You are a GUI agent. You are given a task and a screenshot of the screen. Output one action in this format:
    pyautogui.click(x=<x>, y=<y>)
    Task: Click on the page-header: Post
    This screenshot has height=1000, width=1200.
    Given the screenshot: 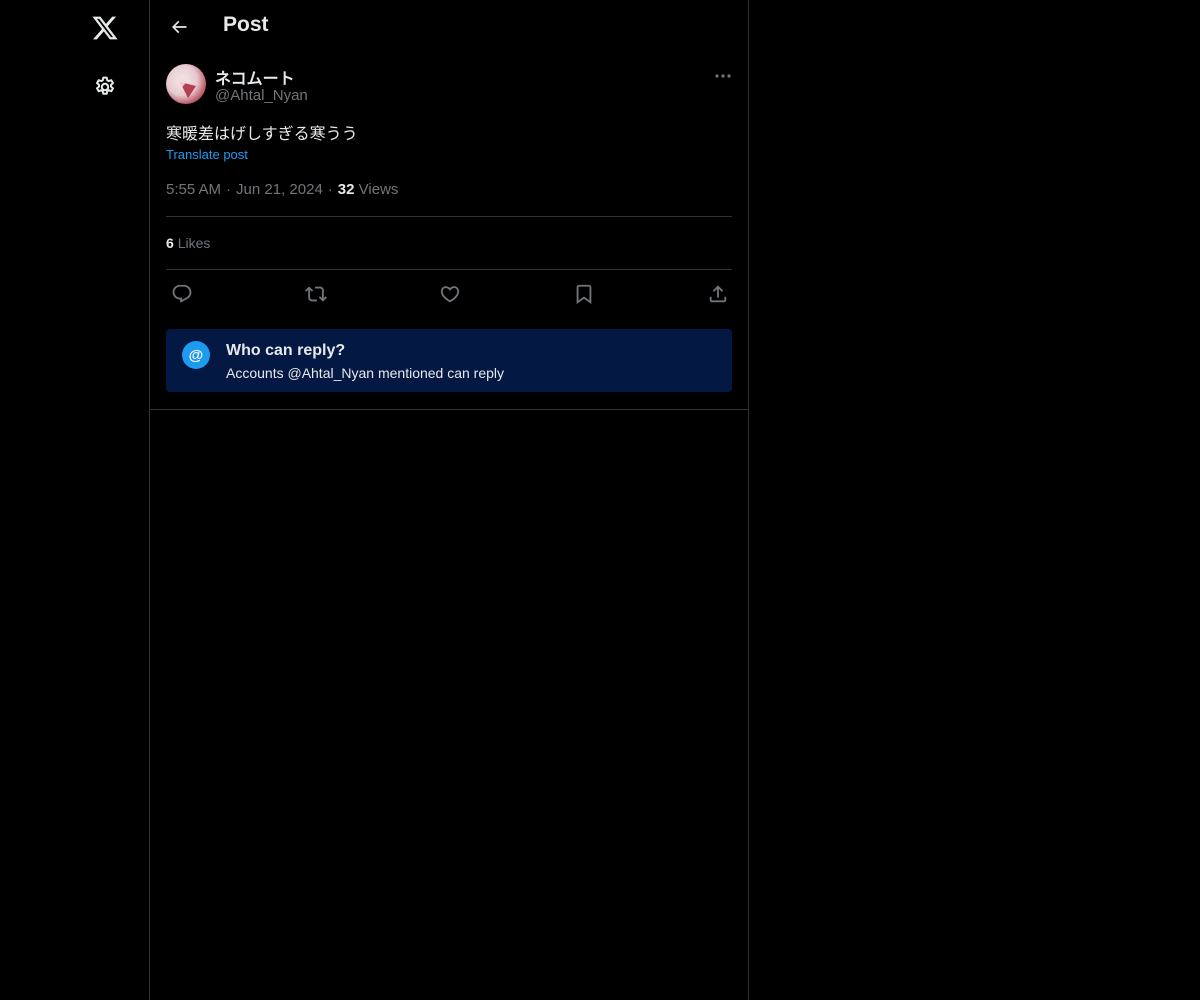 What is the action you would take?
    pyautogui.click(x=449, y=27)
    